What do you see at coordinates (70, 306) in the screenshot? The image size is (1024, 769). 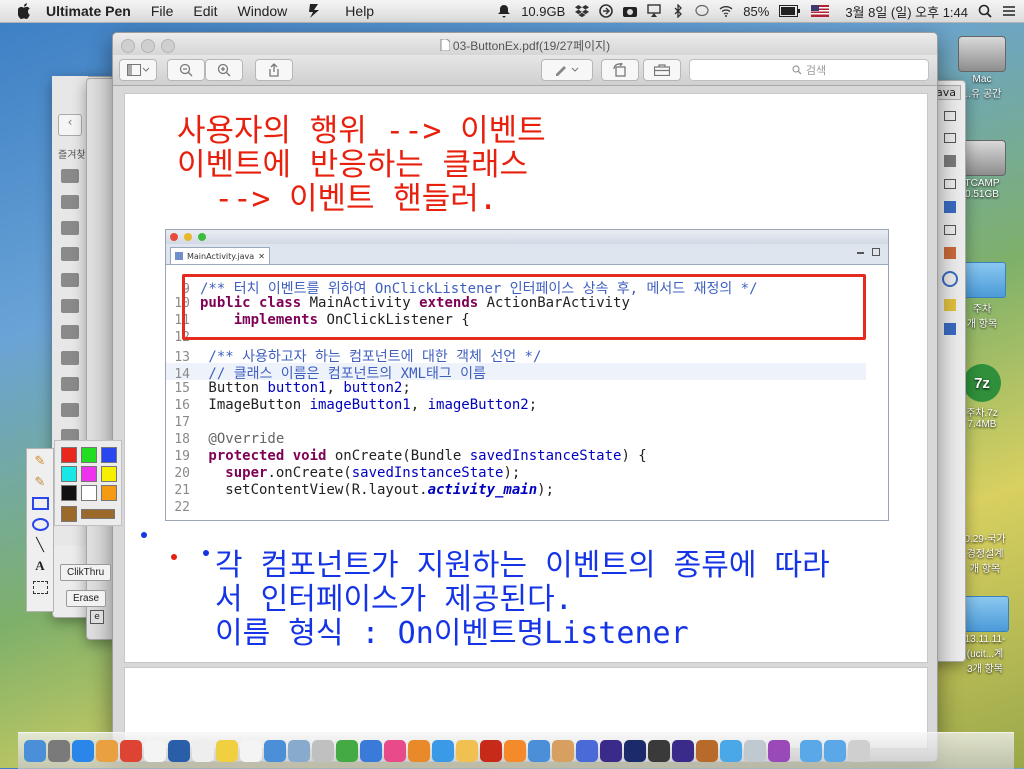 I see `airdrop-icon` at bounding box center [70, 306].